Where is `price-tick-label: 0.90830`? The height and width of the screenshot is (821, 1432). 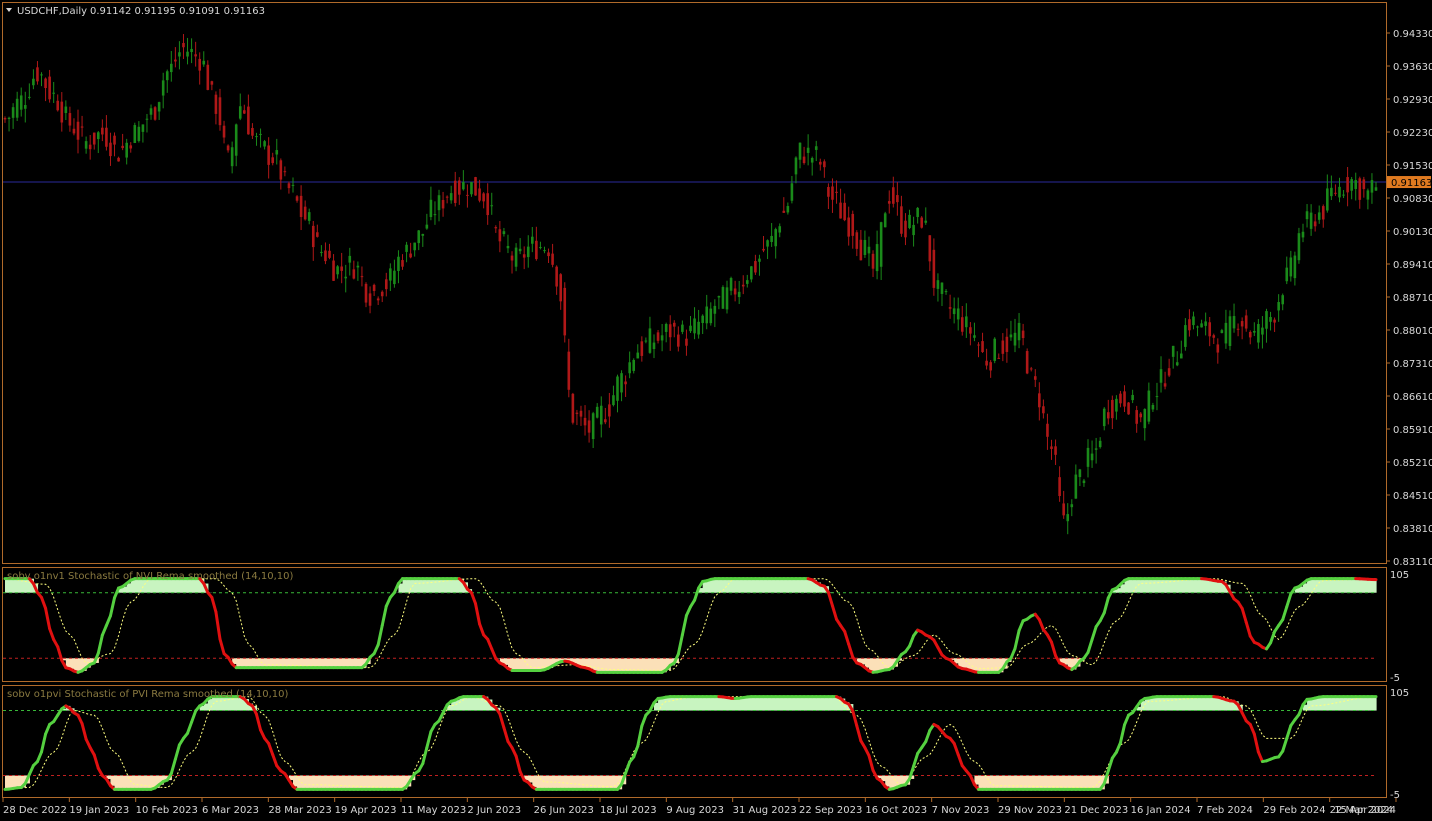
price-tick-label: 0.90830 is located at coordinates (1412, 199).